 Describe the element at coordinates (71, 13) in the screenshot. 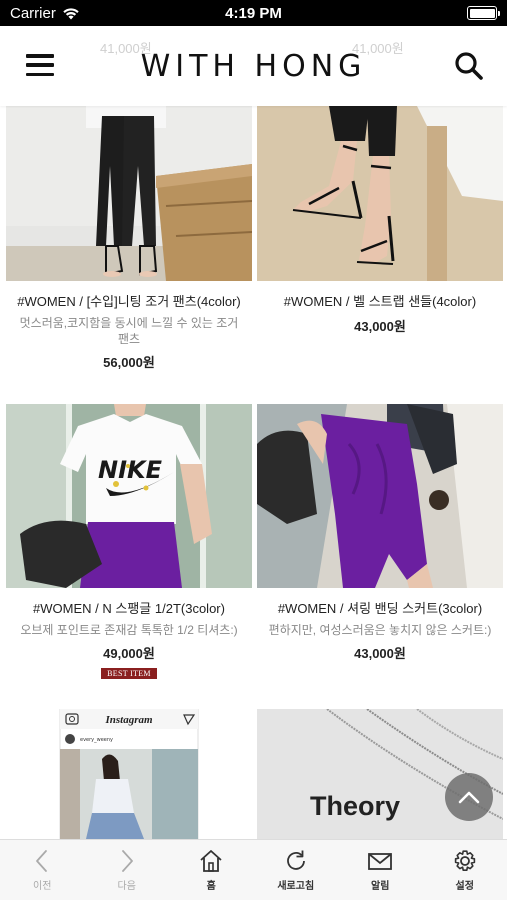

I see `wifi-icon` at that location.